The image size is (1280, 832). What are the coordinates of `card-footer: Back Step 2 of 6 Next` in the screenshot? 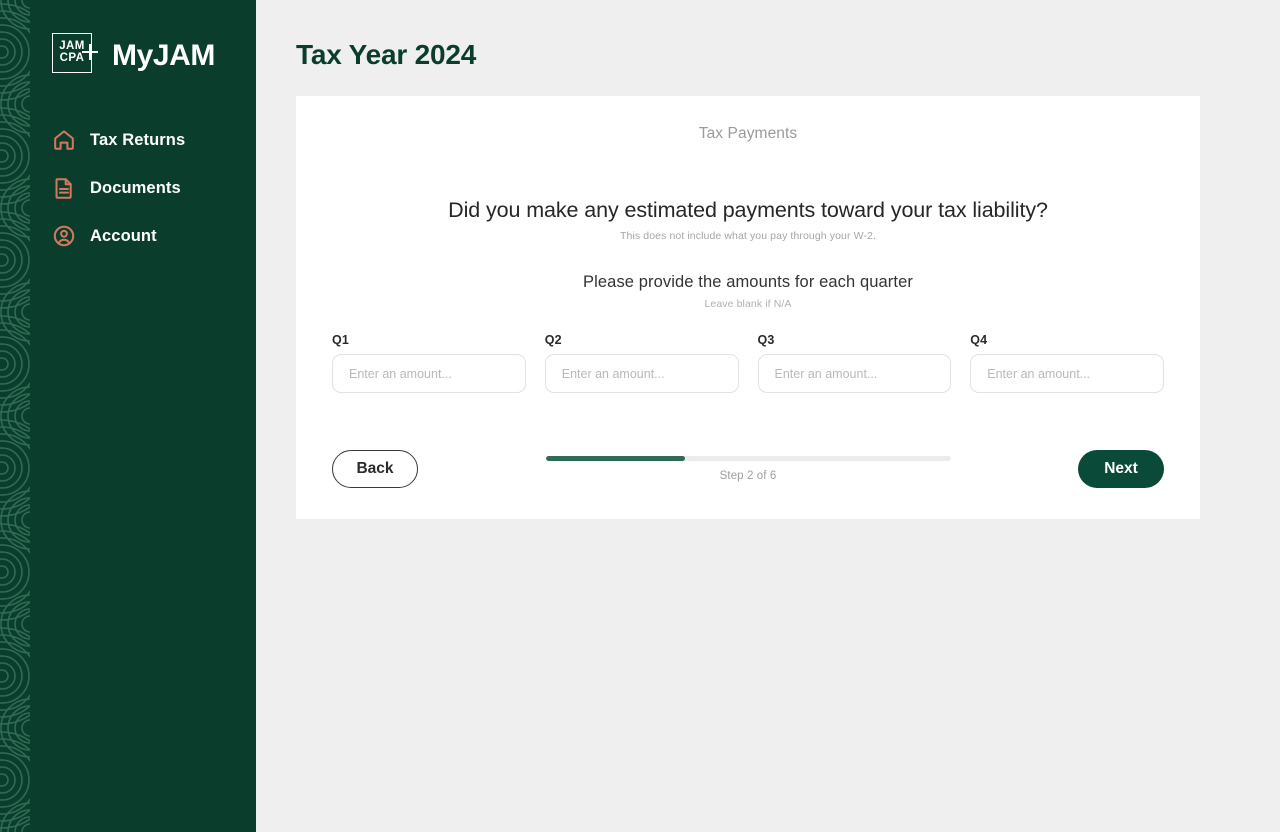 It's located at (748, 469).